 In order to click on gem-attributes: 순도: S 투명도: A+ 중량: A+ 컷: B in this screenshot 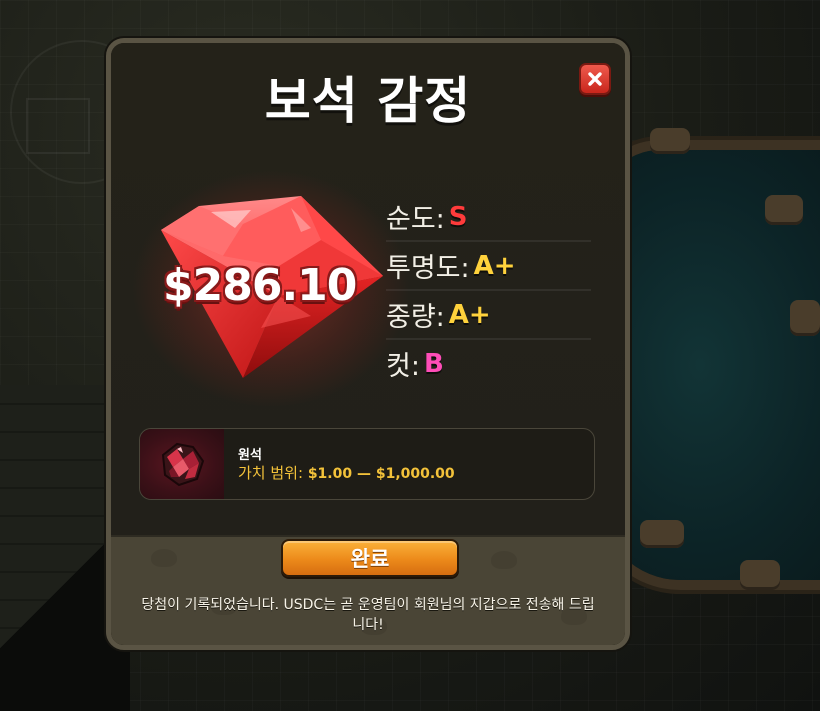, I will do `click(488, 290)`.